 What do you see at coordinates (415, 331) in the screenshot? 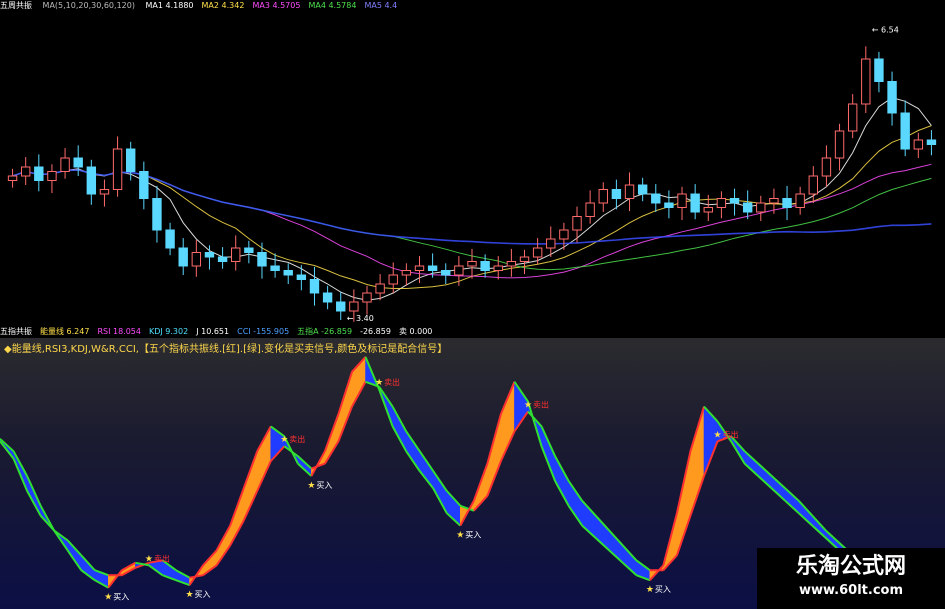
I see `indicator-value: 卖 0.000` at bounding box center [415, 331].